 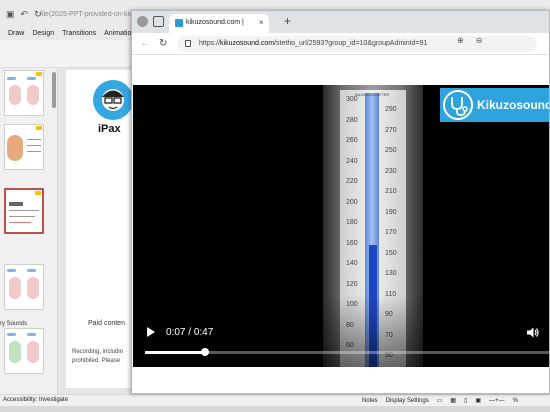 What do you see at coordinates (391, 150) in the screenshot?
I see `scale-tick-label: 250` at bounding box center [391, 150].